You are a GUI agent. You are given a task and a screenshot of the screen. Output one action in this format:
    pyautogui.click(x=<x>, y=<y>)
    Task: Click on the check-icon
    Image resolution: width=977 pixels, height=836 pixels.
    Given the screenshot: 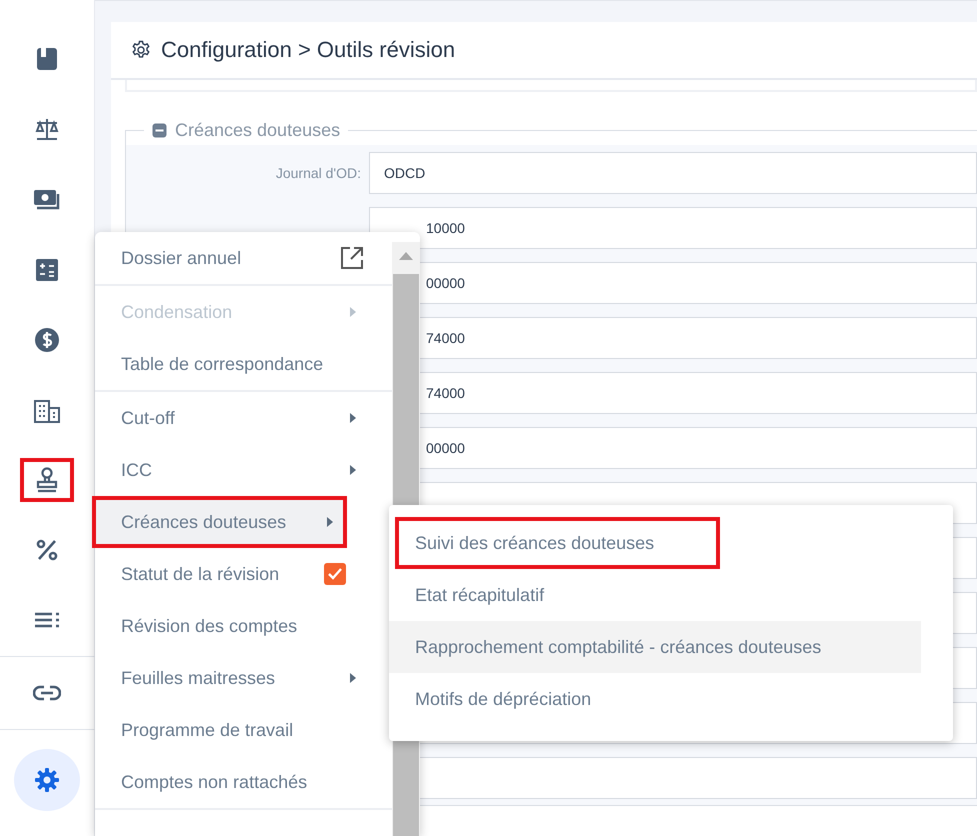 What is the action you would take?
    pyautogui.click(x=335, y=574)
    